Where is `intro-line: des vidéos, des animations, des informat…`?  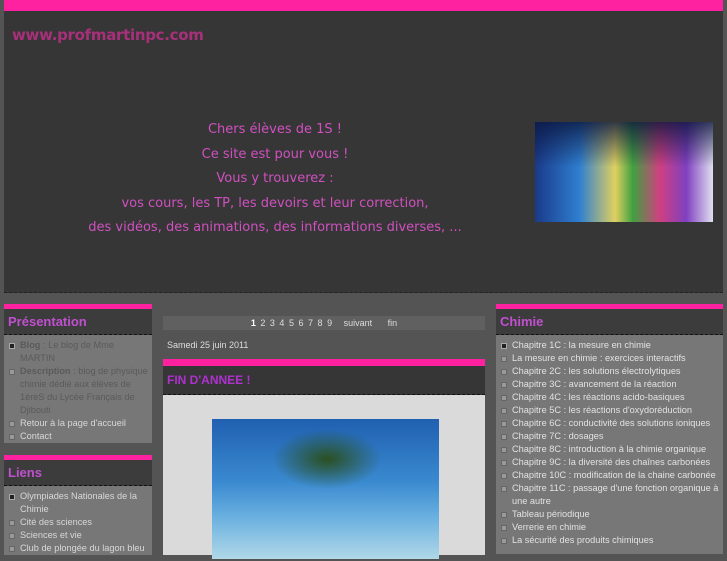
intro-line: des vidéos, des animations, des informat… is located at coordinates (275, 227).